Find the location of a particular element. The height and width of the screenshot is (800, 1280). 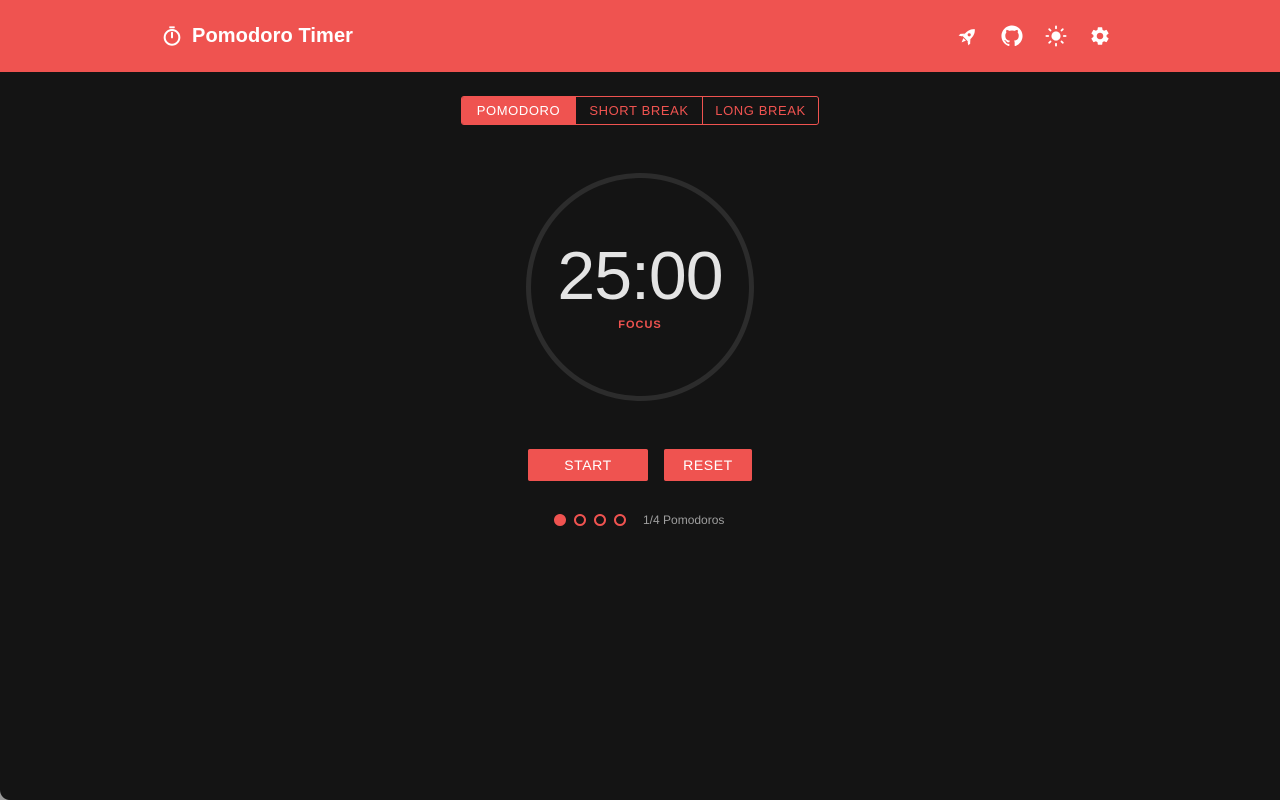

stopwatch-icon is located at coordinates (172, 36).